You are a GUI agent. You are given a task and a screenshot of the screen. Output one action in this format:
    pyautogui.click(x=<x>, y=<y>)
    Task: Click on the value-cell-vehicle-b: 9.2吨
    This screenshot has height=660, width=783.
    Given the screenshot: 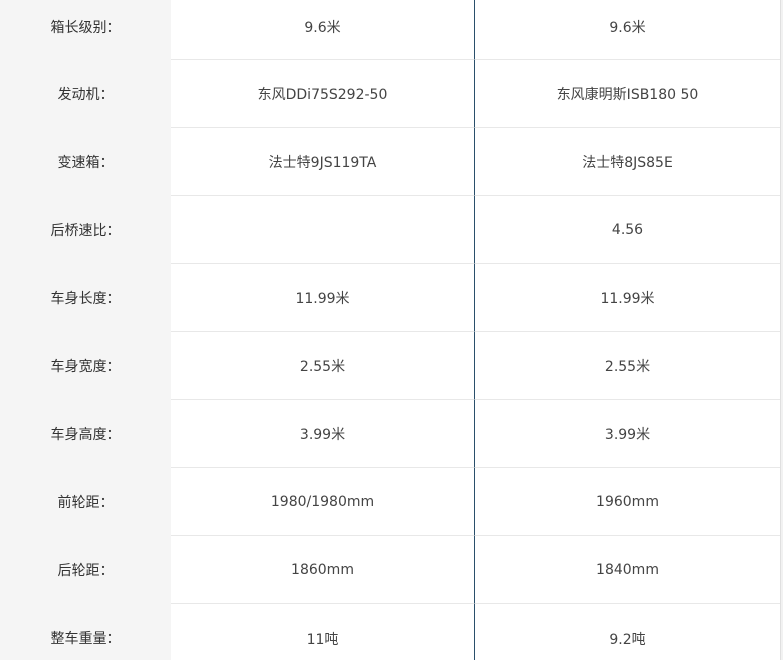 What is the action you would take?
    pyautogui.click(x=627, y=632)
    